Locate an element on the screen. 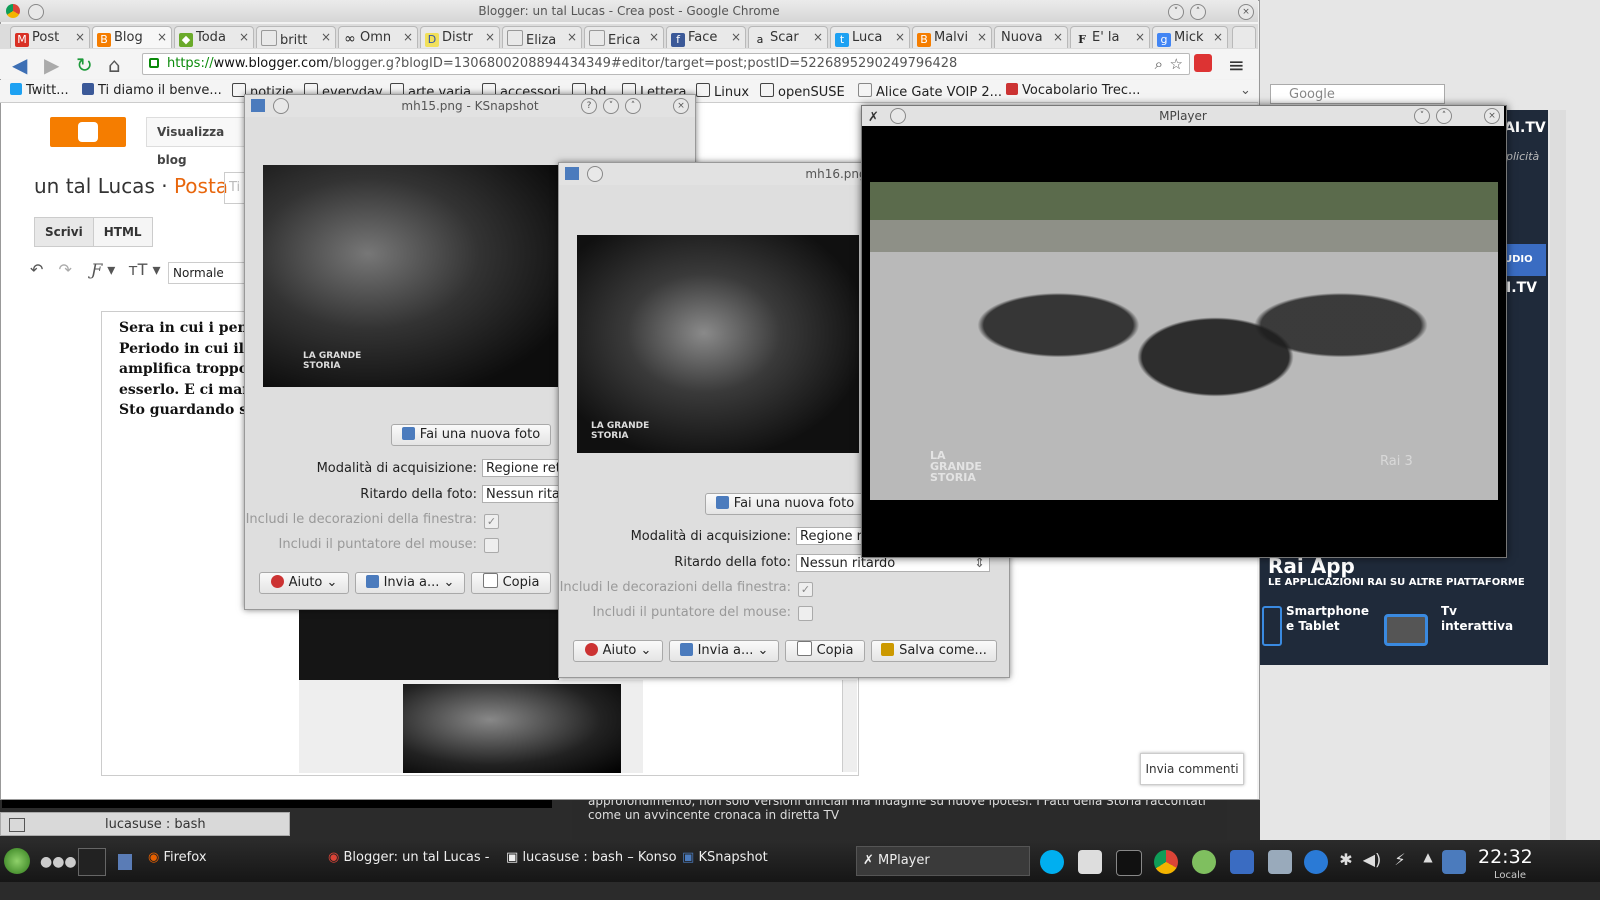 The image size is (1600, 900). video-frame: LA GRANDE STORIA Rai 3 is located at coordinates (1184, 341).